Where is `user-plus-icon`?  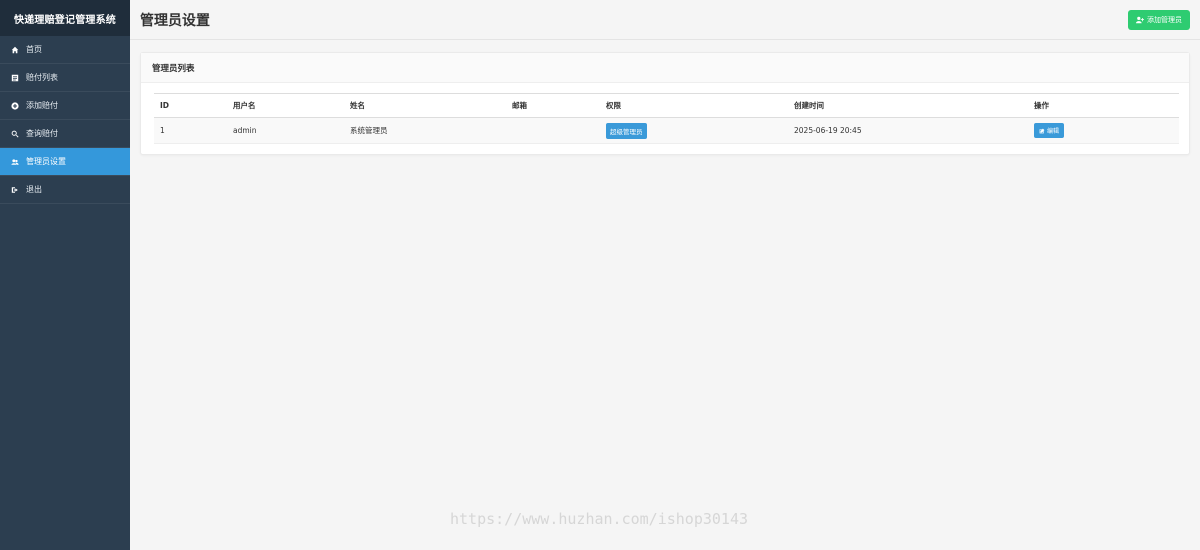 user-plus-icon is located at coordinates (1140, 19).